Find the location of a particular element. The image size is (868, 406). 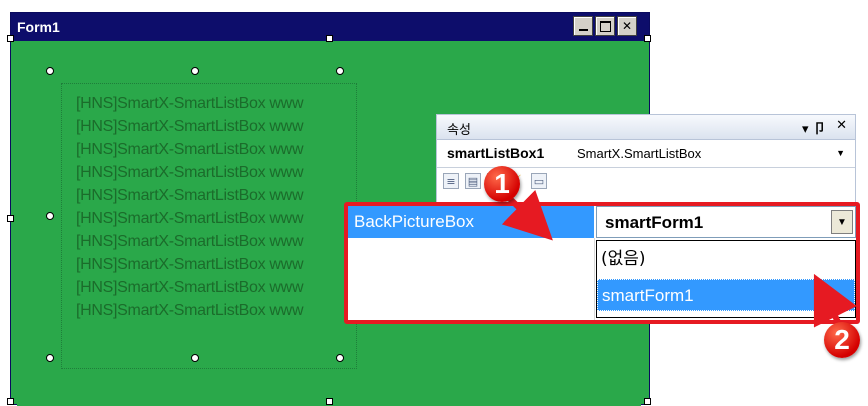

callout-badge-2: 2 is located at coordinates (842, 340).